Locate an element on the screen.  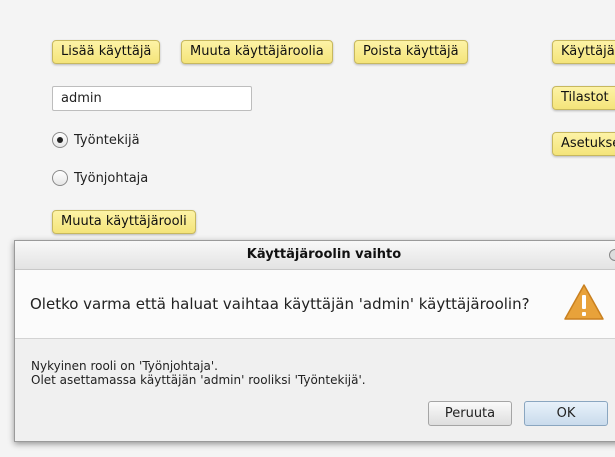
radio-supervisor is located at coordinates (60, 178).